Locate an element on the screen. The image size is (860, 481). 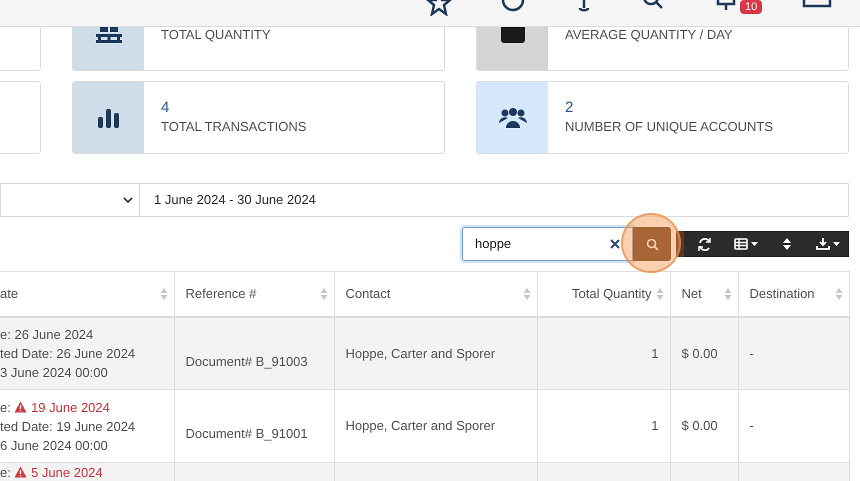
select-field is located at coordinates (69, 200).